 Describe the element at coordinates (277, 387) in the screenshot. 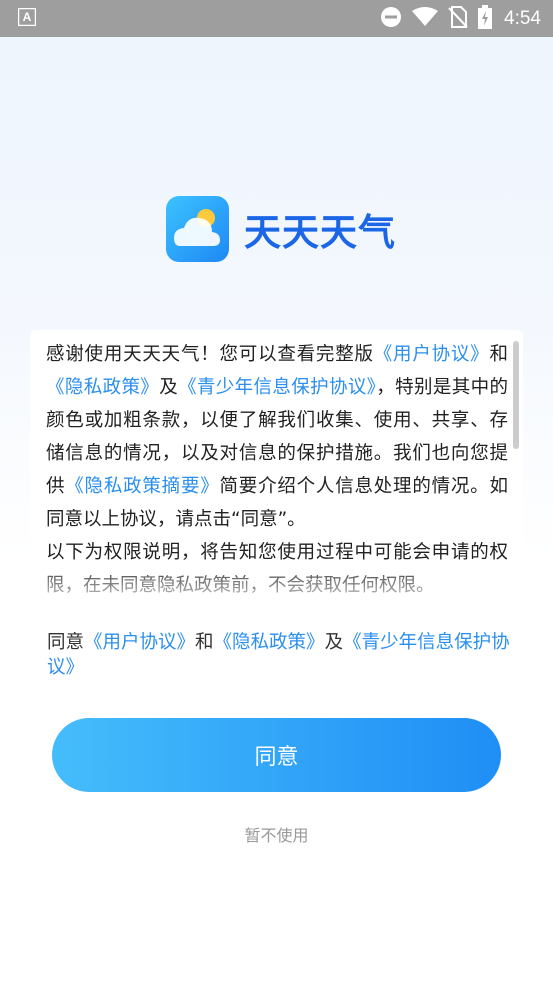

I see `policy-link: 《青少年信息保护协议》` at that location.